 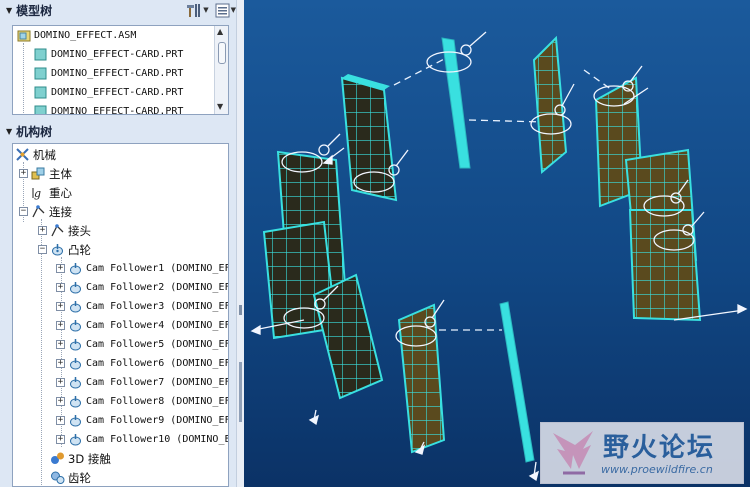 I want to click on mech-tree-item-gears: 齿轮, so click(x=70, y=477).